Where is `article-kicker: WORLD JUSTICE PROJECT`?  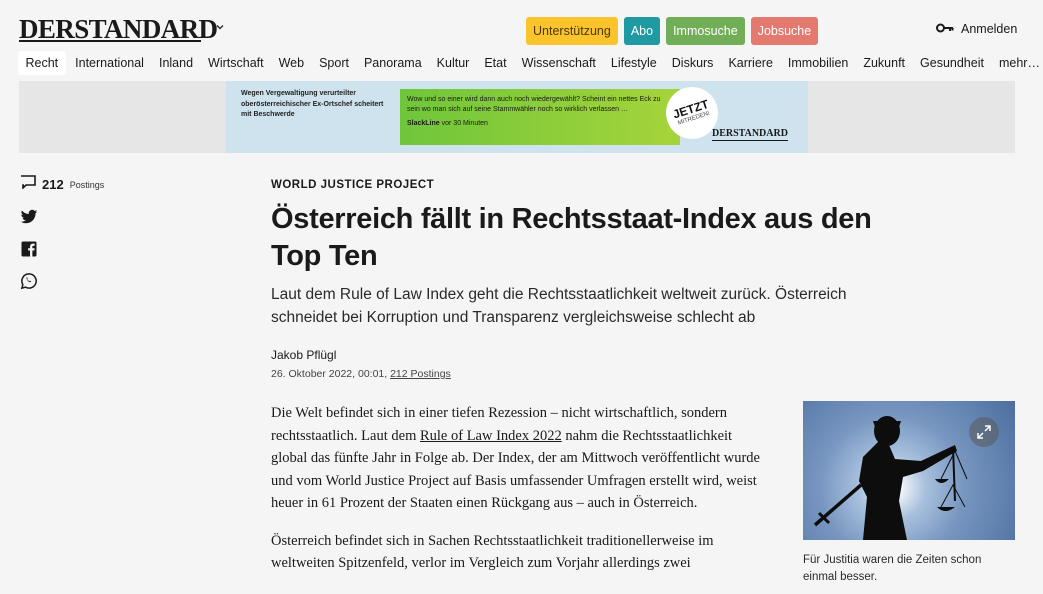
article-kicker: WORLD JUSTICE PROJECT is located at coordinates (353, 185).